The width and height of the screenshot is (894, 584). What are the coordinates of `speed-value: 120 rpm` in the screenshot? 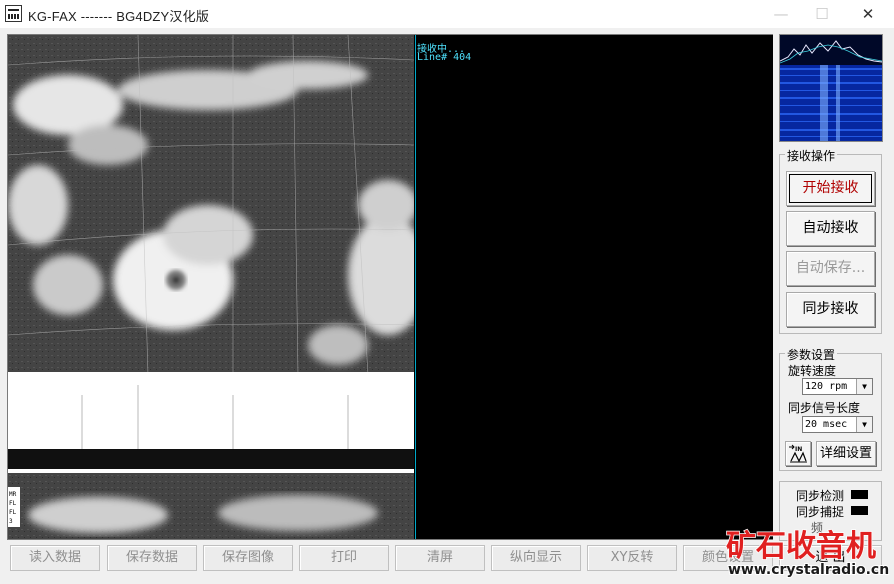 It's located at (826, 386).